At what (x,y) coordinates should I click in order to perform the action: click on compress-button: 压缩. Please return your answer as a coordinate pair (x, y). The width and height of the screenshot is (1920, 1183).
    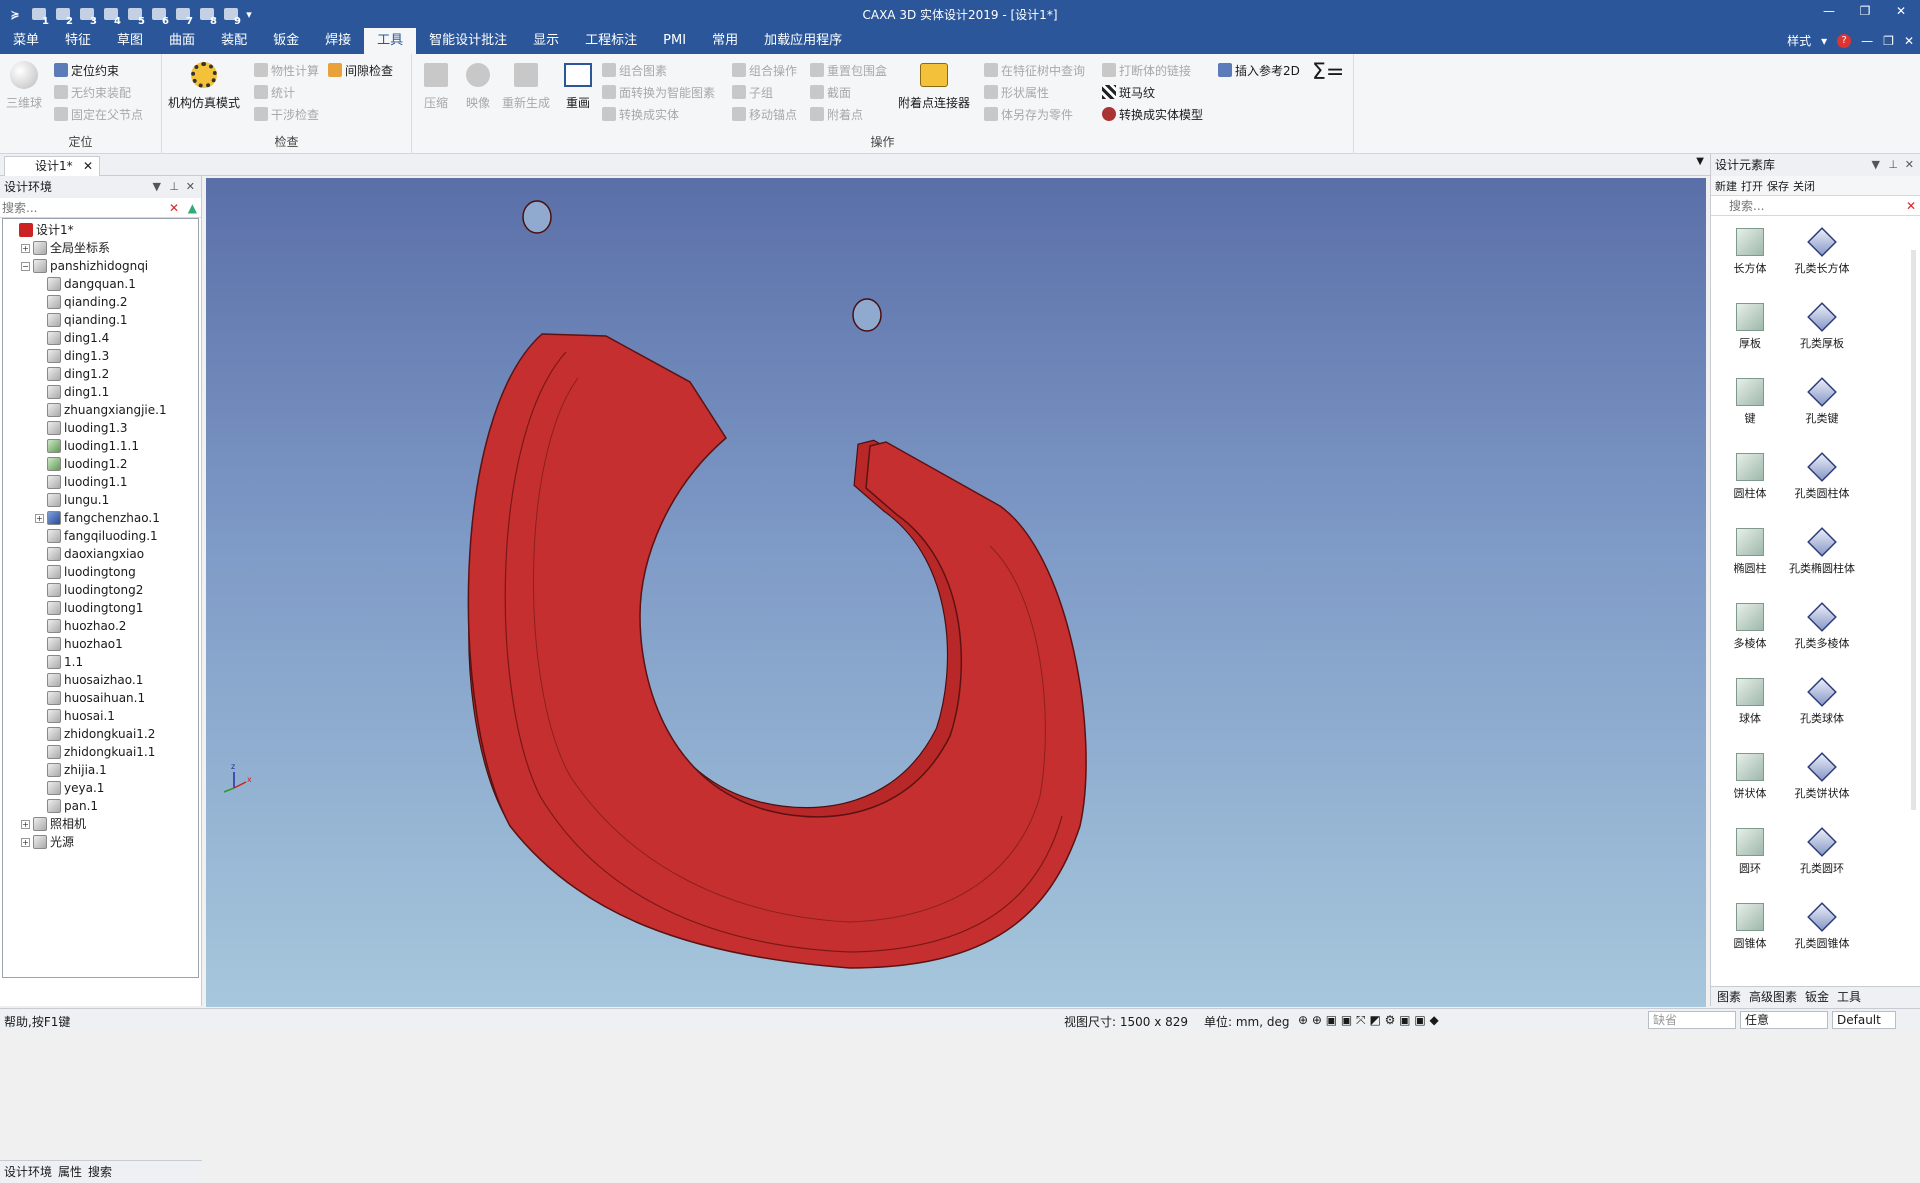
    Looking at the image, I should click on (436, 85).